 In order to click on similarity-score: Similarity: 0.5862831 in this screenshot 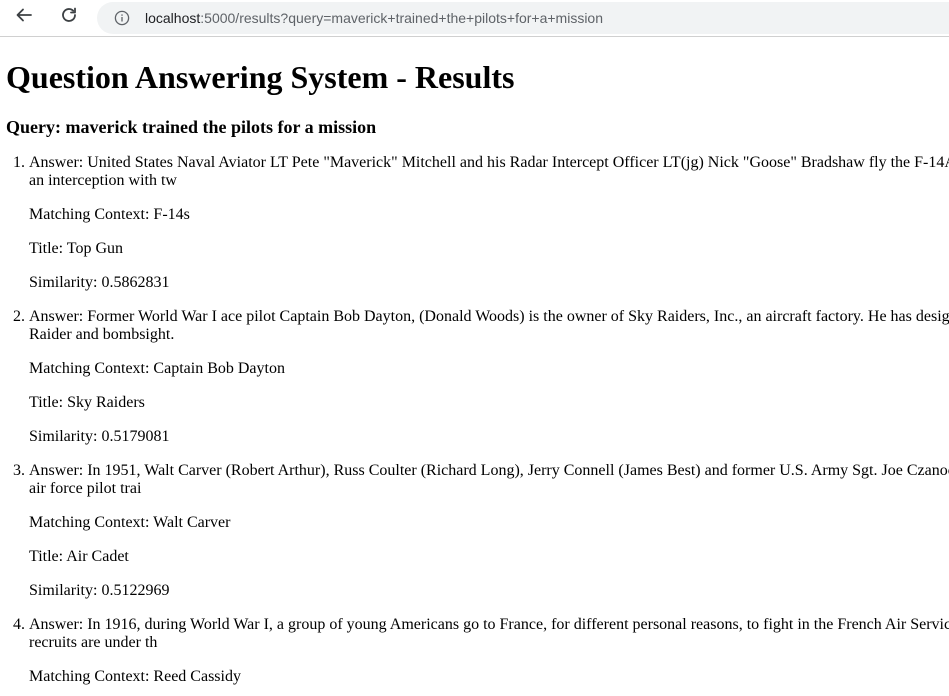, I will do `click(99, 282)`.